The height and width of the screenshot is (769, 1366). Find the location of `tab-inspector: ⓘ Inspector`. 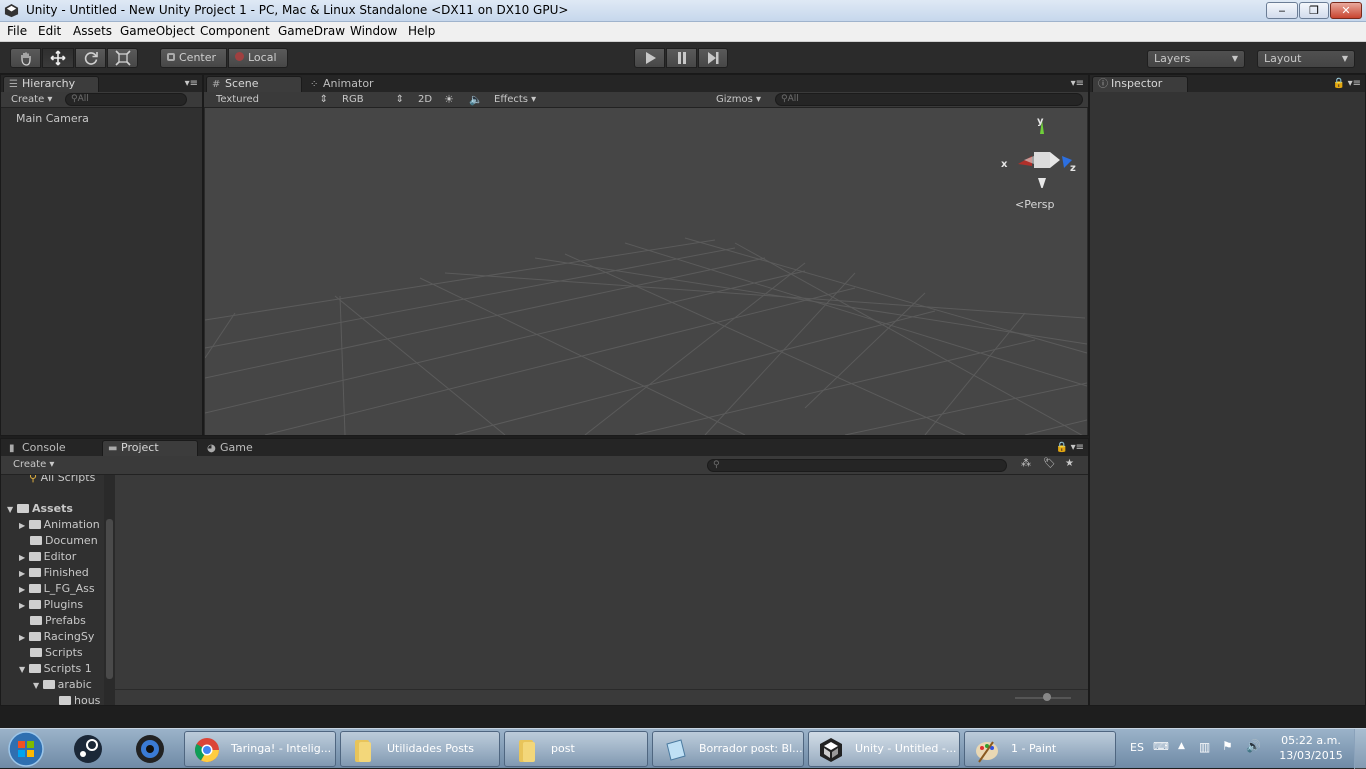

tab-inspector: ⓘ Inspector is located at coordinates (1140, 84).